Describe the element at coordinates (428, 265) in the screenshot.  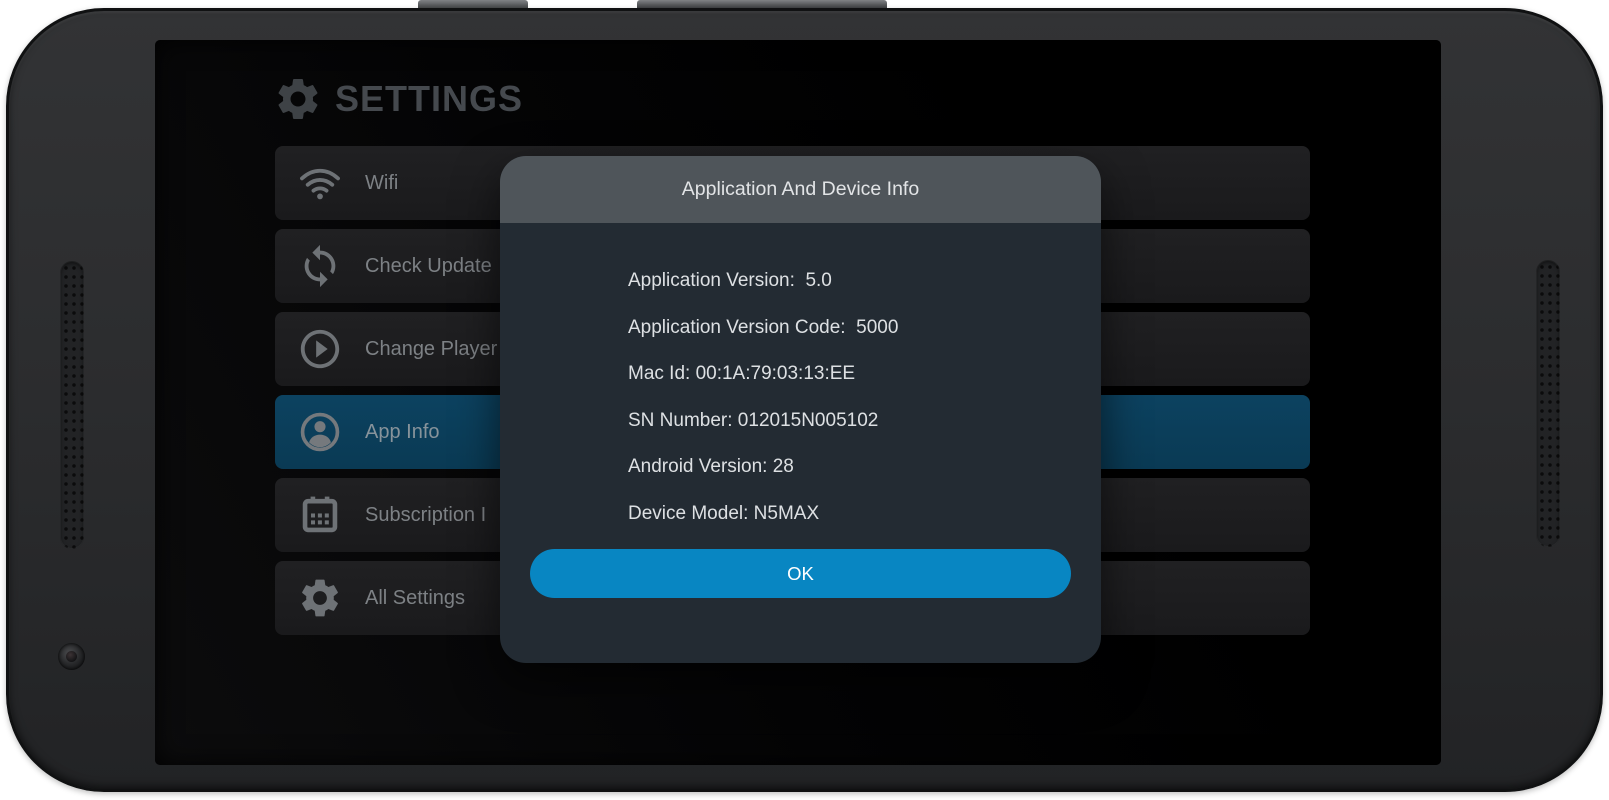
I see `menu-item-label: Check Update` at that location.